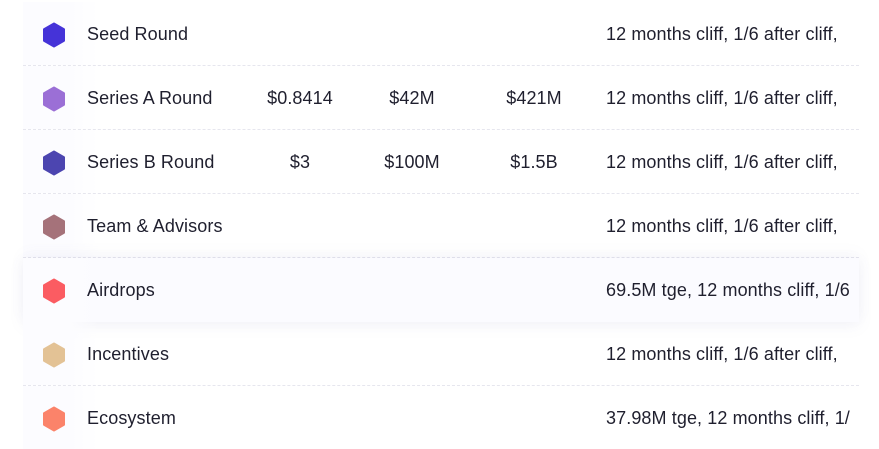 This screenshot has height=449, width=879. What do you see at coordinates (412, 162) in the screenshot?
I see `raise-amount: $100M` at bounding box center [412, 162].